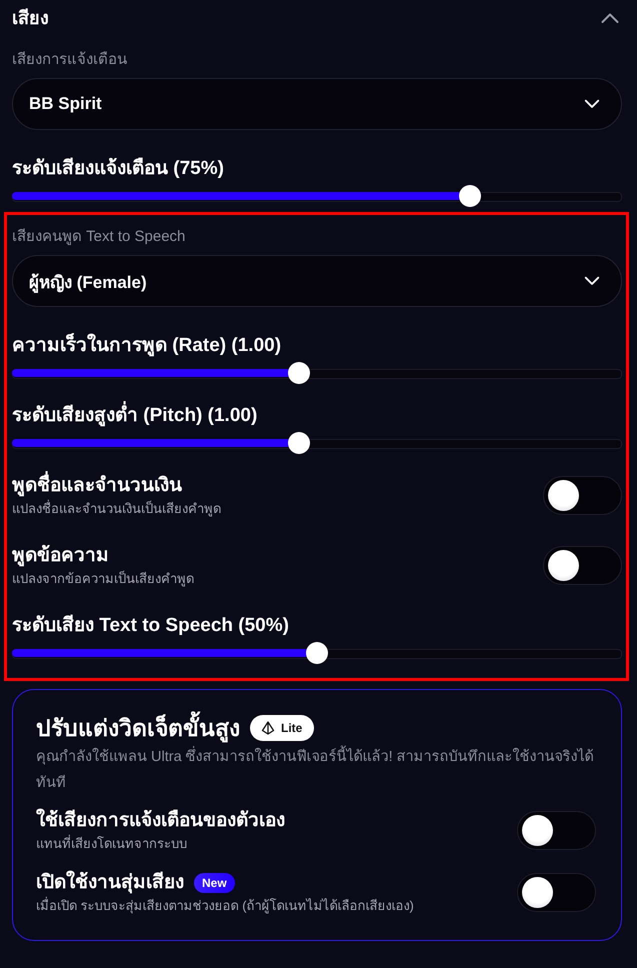 The image size is (637, 968). Describe the element at coordinates (110, 882) in the screenshot. I see `option-title: เปิดใช้งานสุ่มเสียง` at that location.